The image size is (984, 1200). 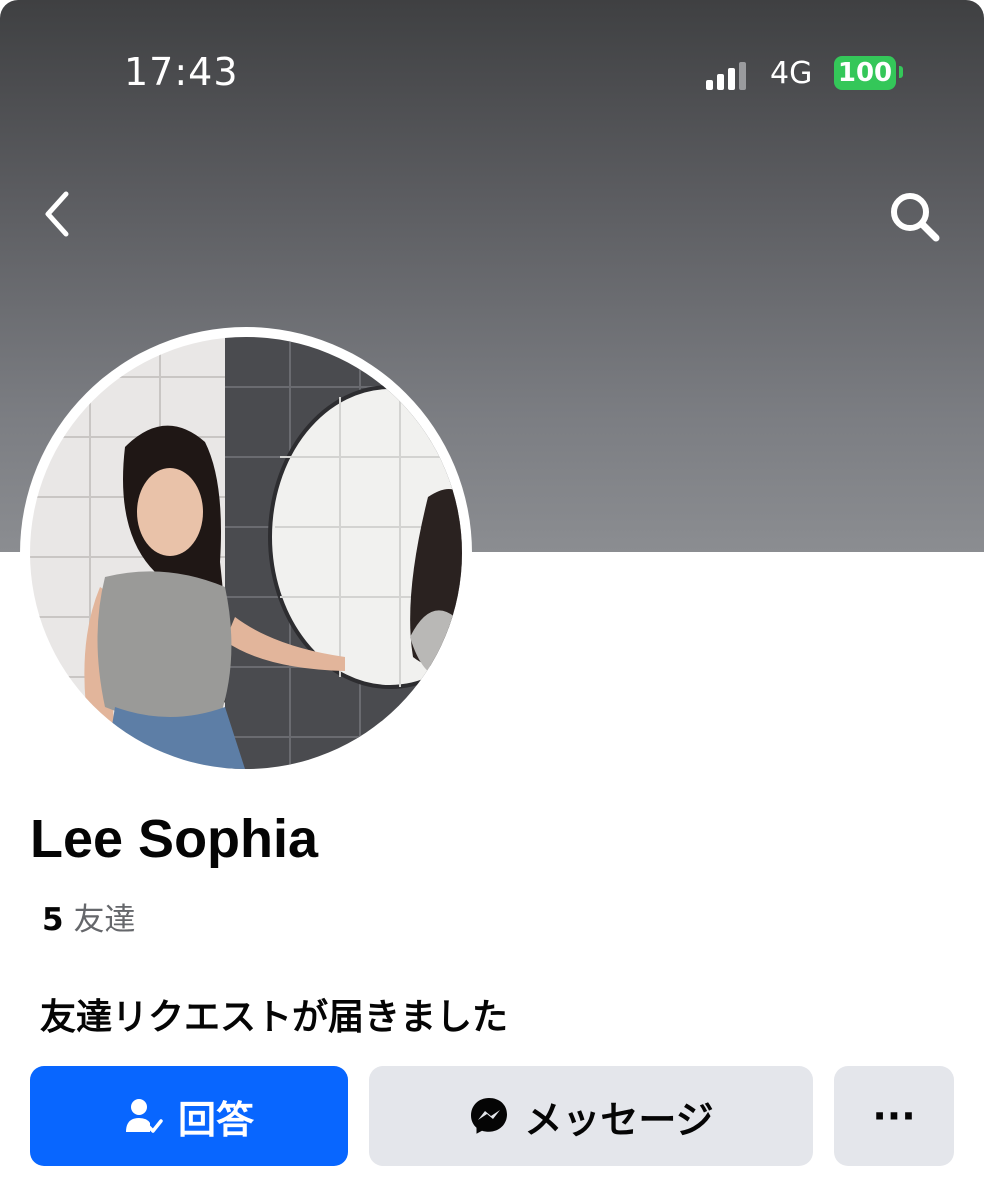 What do you see at coordinates (791, 73) in the screenshot?
I see `network-type: 4G` at bounding box center [791, 73].